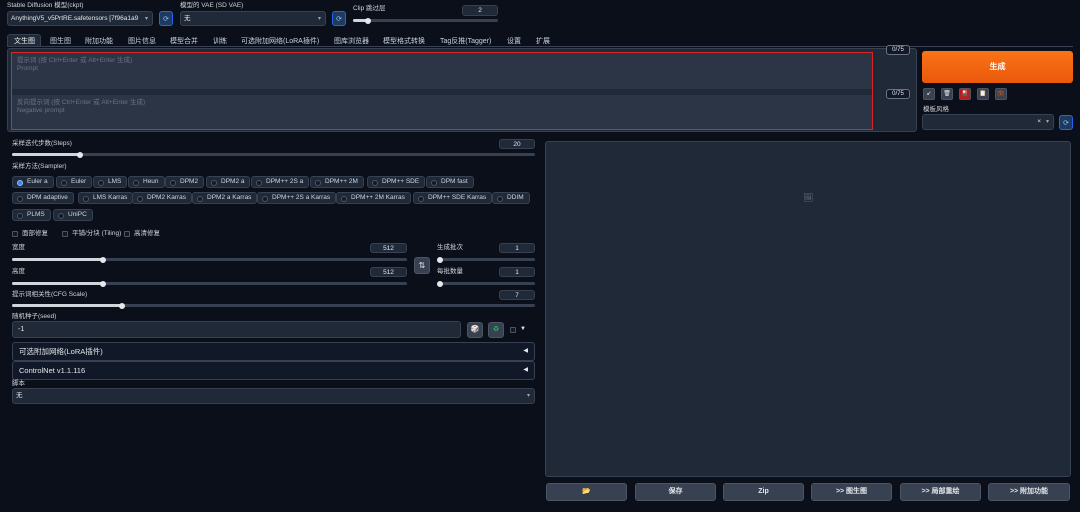 The width and height of the screenshot is (1080, 512). Describe the element at coordinates (73, 215) in the screenshot. I see `sampler-option: UniPC` at that location.